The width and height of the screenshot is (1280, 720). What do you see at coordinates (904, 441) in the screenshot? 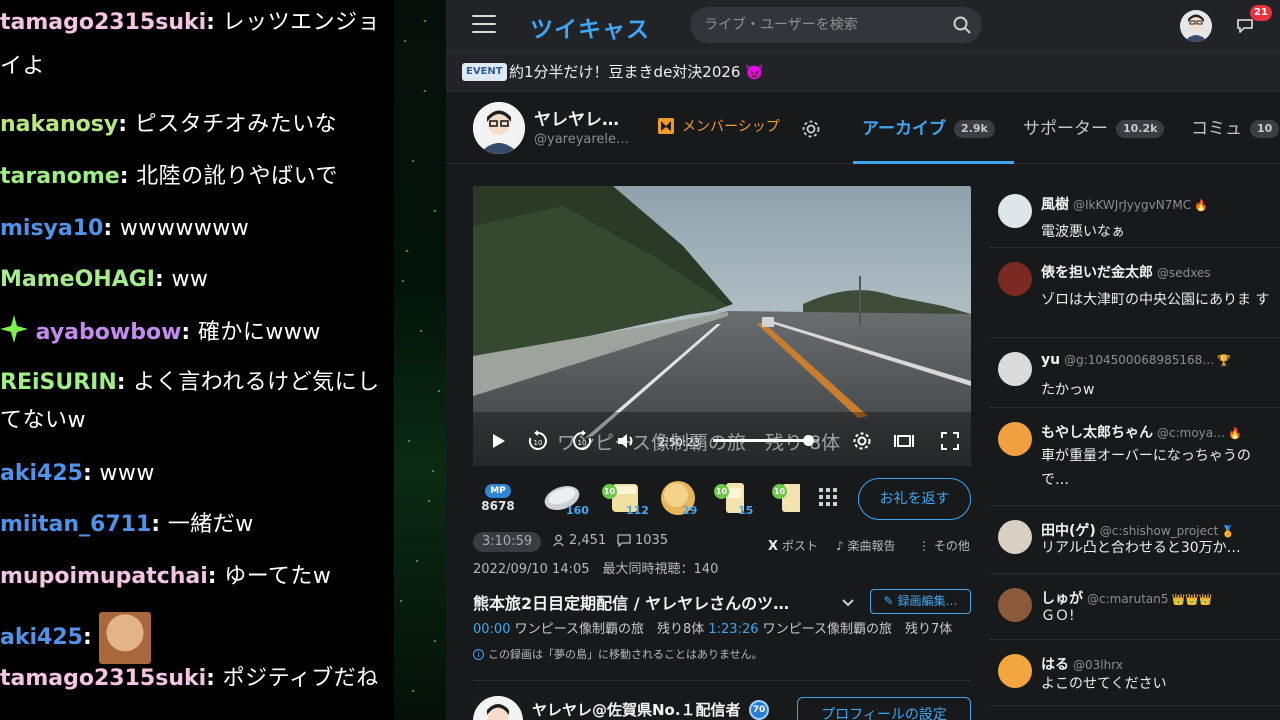
I see `theater-mode-icon` at bounding box center [904, 441].